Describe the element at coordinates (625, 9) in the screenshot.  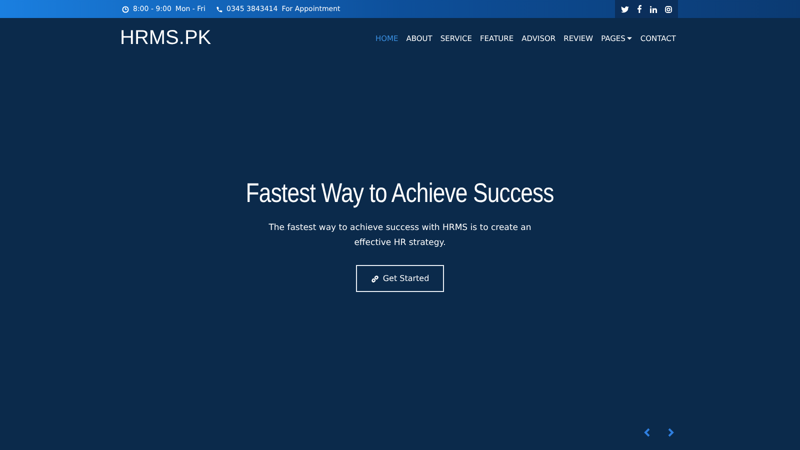
I see `bird-icon` at that location.